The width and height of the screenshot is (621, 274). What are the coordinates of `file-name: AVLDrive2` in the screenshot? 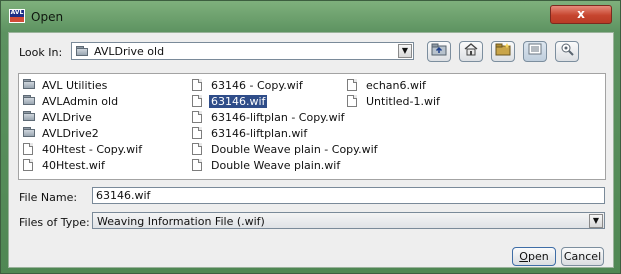 It's located at (70, 133).